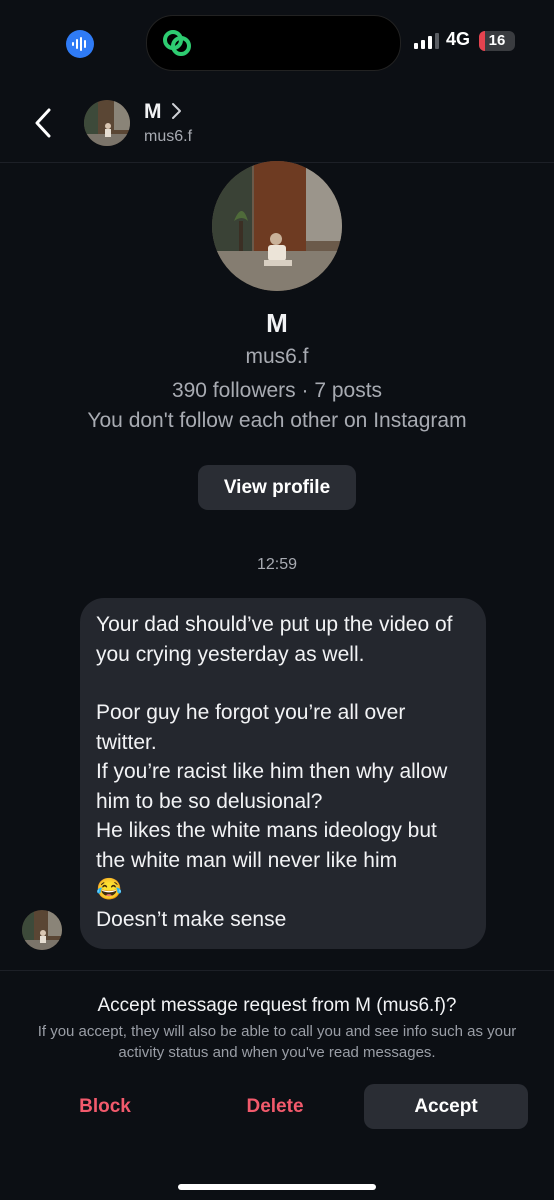 The height and width of the screenshot is (1200, 554). What do you see at coordinates (277, 323) in the screenshot?
I see `profile-name: M` at bounding box center [277, 323].